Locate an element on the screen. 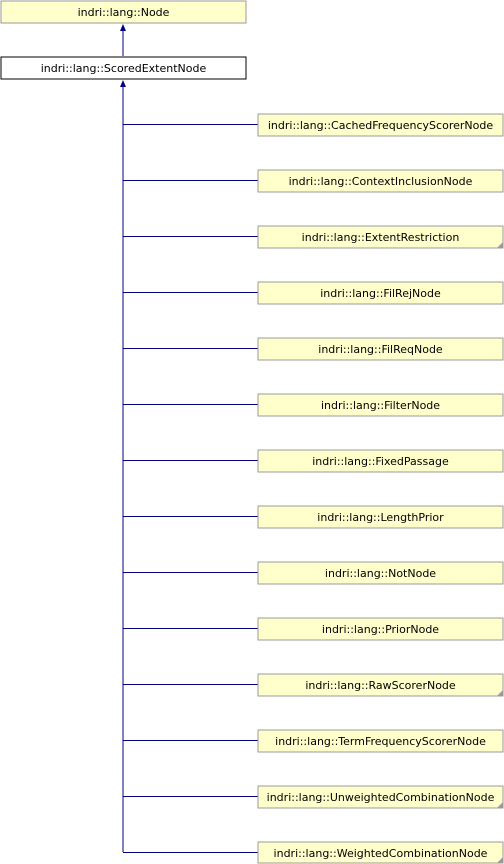  child-node-label: indri::lang::FixedPassage is located at coordinates (380, 461).